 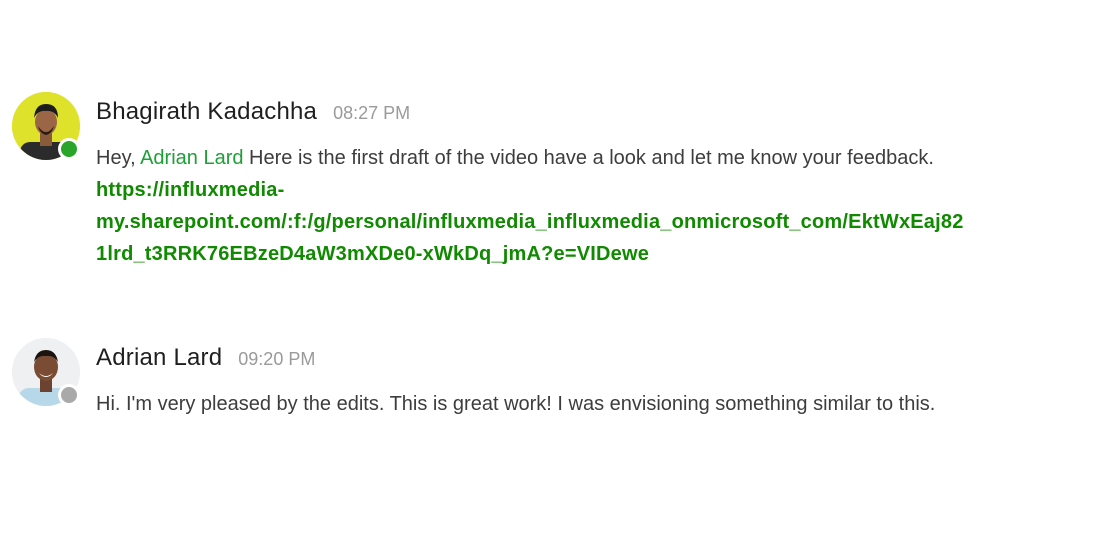 What do you see at coordinates (69, 395) in the screenshot?
I see `offline-status-indicator` at bounding box center [69, 395].